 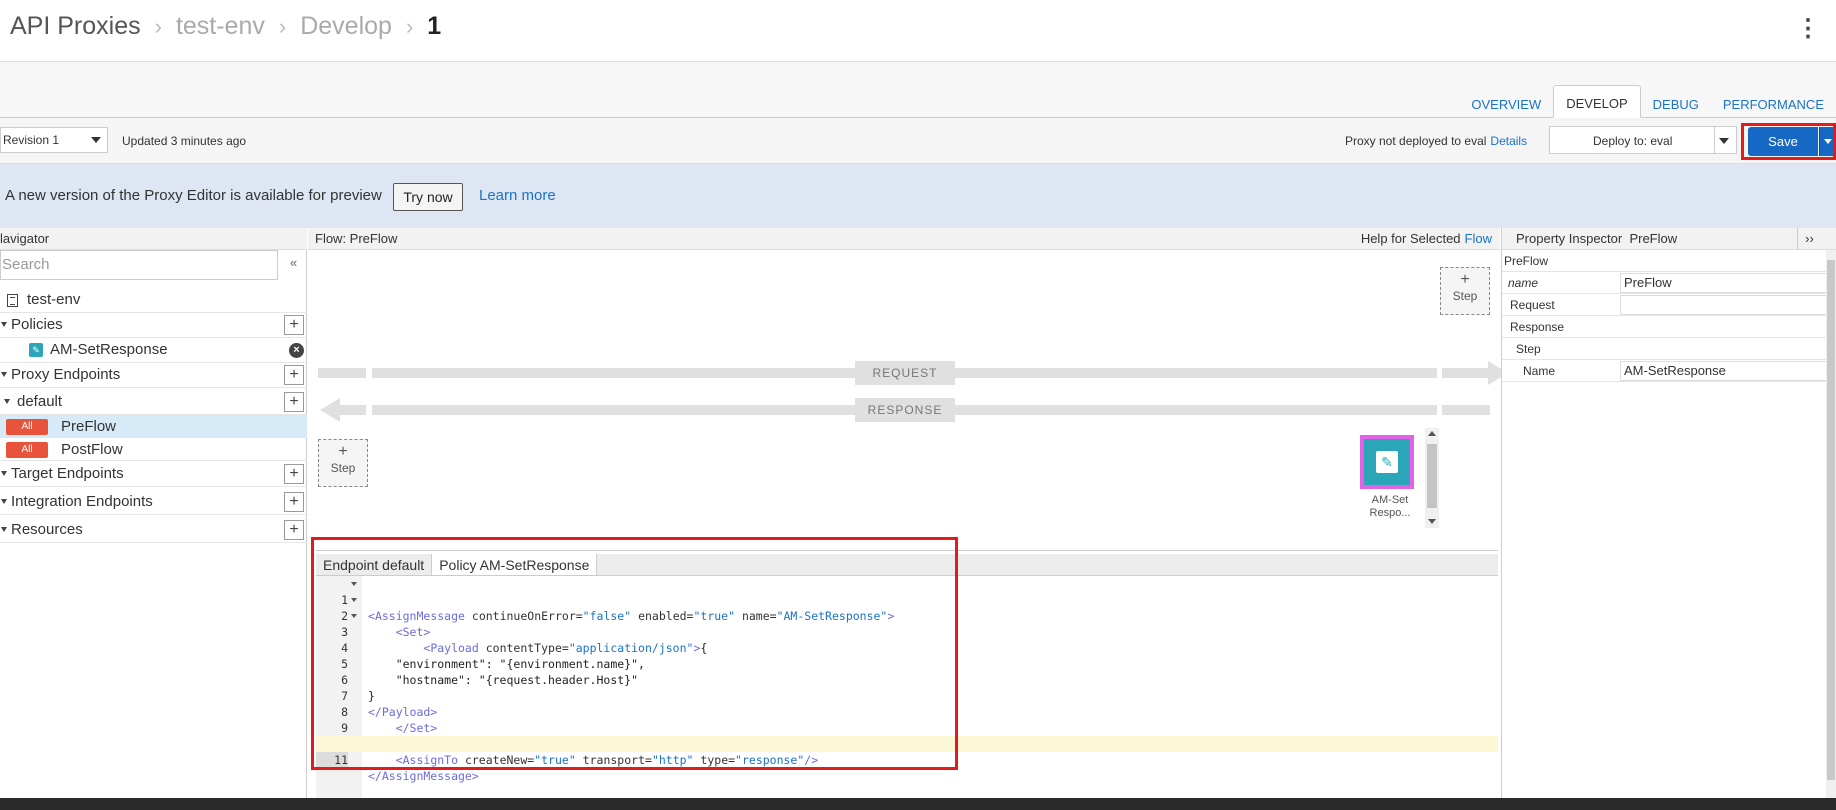 What do you see at coordinates (153, 375) in the screenshot?
I see `nav-section-proxy-endpoints: Proxy Endpoints +` at bounding box center [153, 375].